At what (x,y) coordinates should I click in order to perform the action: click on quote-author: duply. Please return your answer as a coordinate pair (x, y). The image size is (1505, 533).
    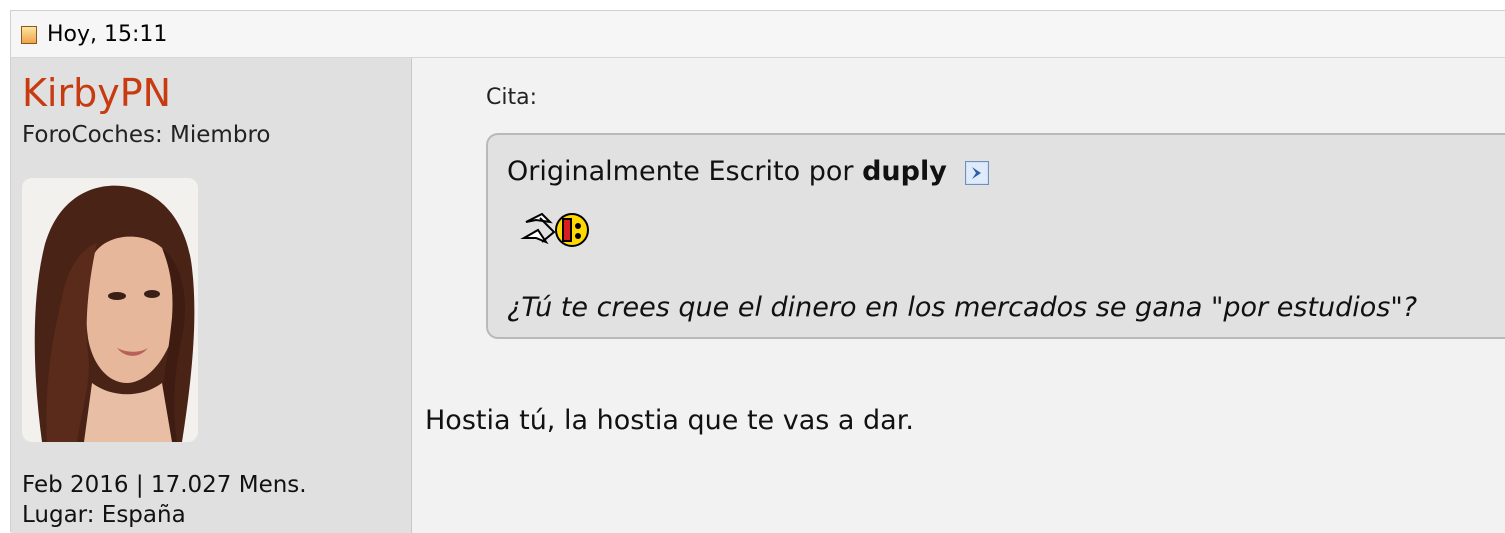
    Looking at the image, I should click on (904, 171).